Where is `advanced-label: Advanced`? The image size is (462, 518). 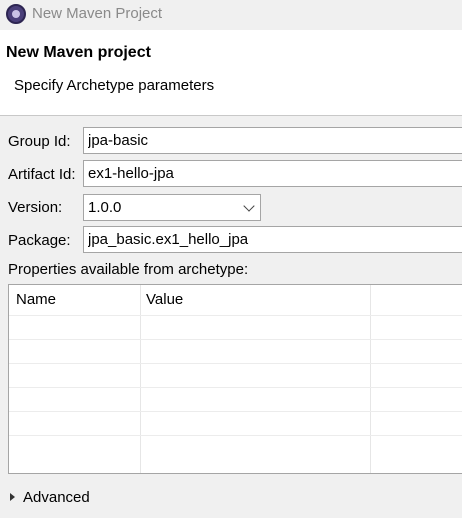
advanced-label: Advanced is located at coordinates (56, 497).